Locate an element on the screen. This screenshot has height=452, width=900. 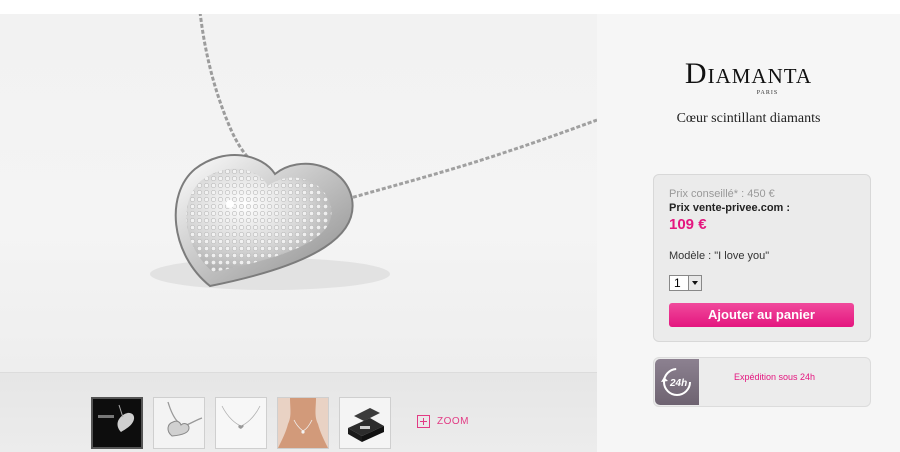
thumb-gift-box is located at coordinates (365, 423).